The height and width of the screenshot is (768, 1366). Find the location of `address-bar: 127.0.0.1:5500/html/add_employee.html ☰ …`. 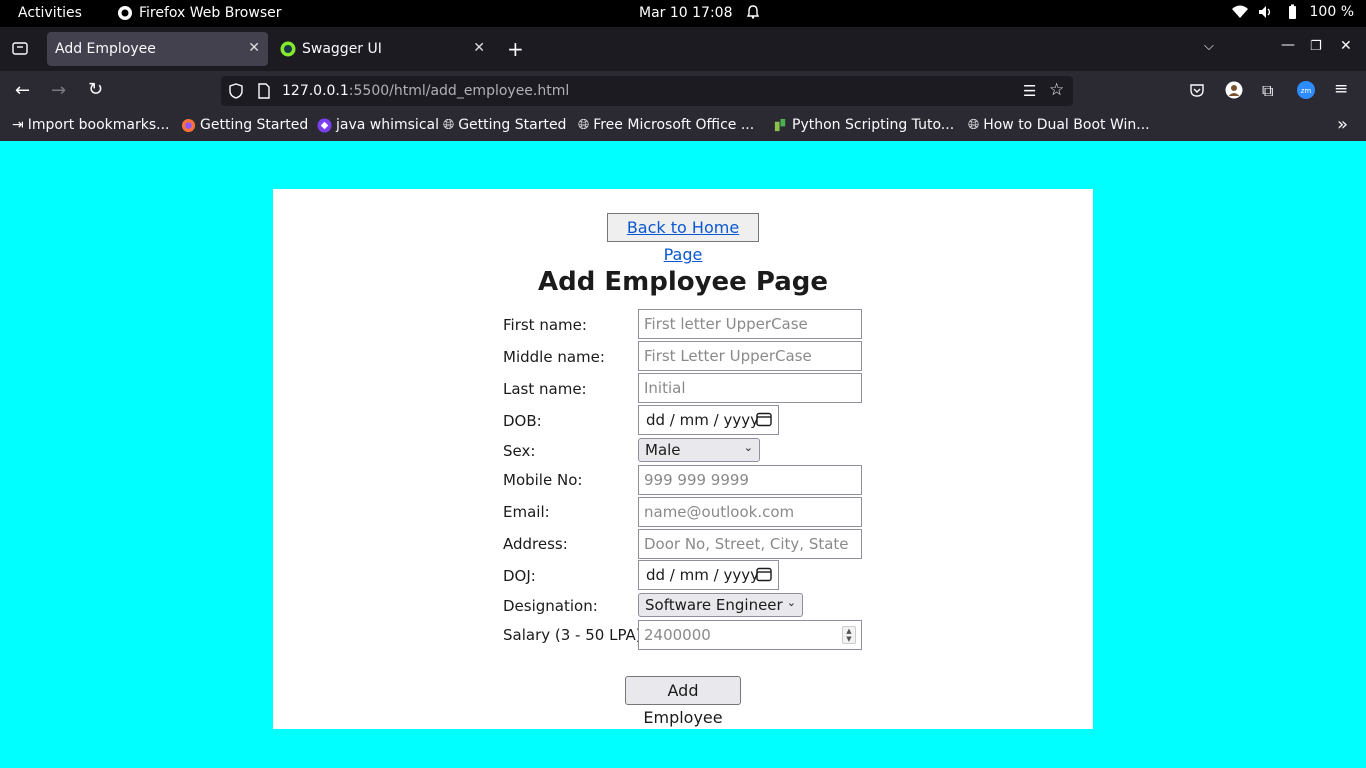

address-bar: 127.0.0.1:5500/html/add_employee.html ☰ … is located at coordinates (647, 91).